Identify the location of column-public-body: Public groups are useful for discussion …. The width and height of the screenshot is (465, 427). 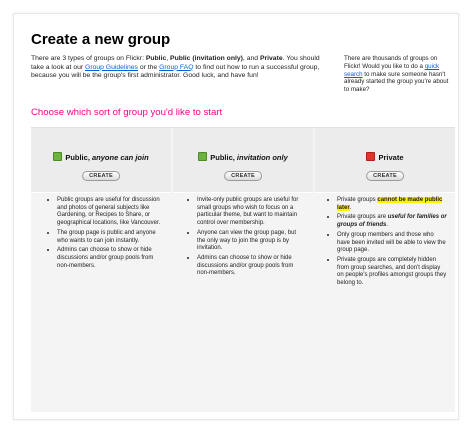
(105, 233).